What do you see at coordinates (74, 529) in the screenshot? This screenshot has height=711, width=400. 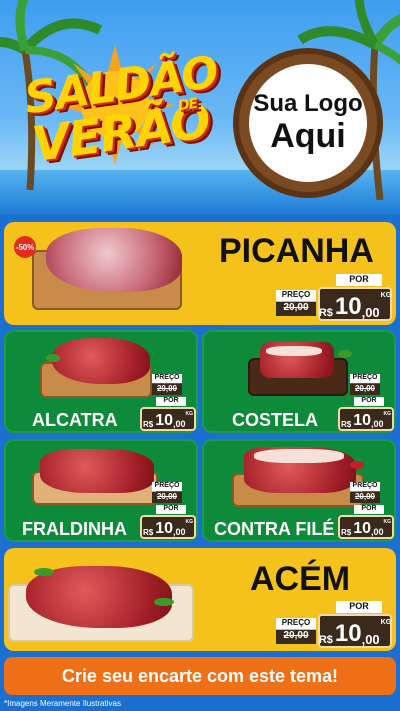 I see `product-name: FRALDINHA` at bounding box center [74, 529].